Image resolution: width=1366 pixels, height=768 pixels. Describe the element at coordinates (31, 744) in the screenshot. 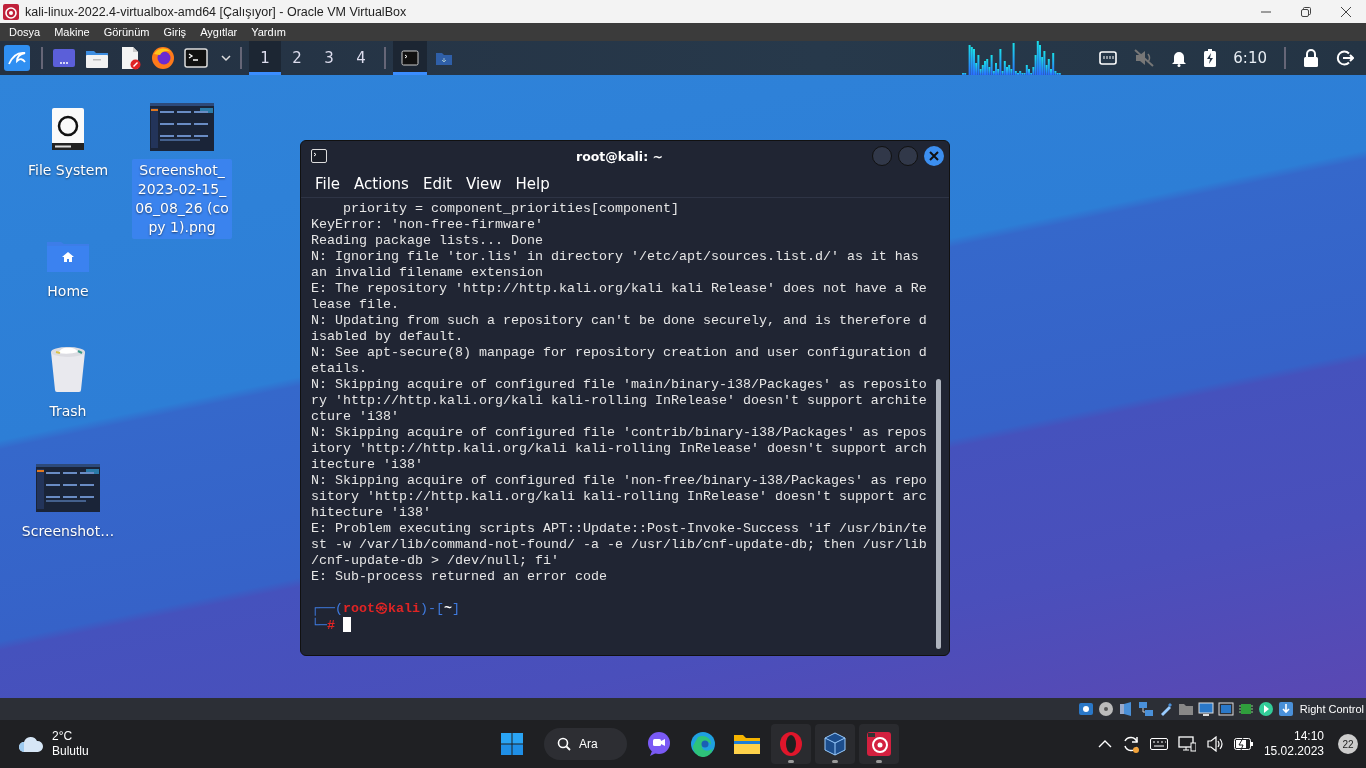

I see `cloud-icon` at that location.